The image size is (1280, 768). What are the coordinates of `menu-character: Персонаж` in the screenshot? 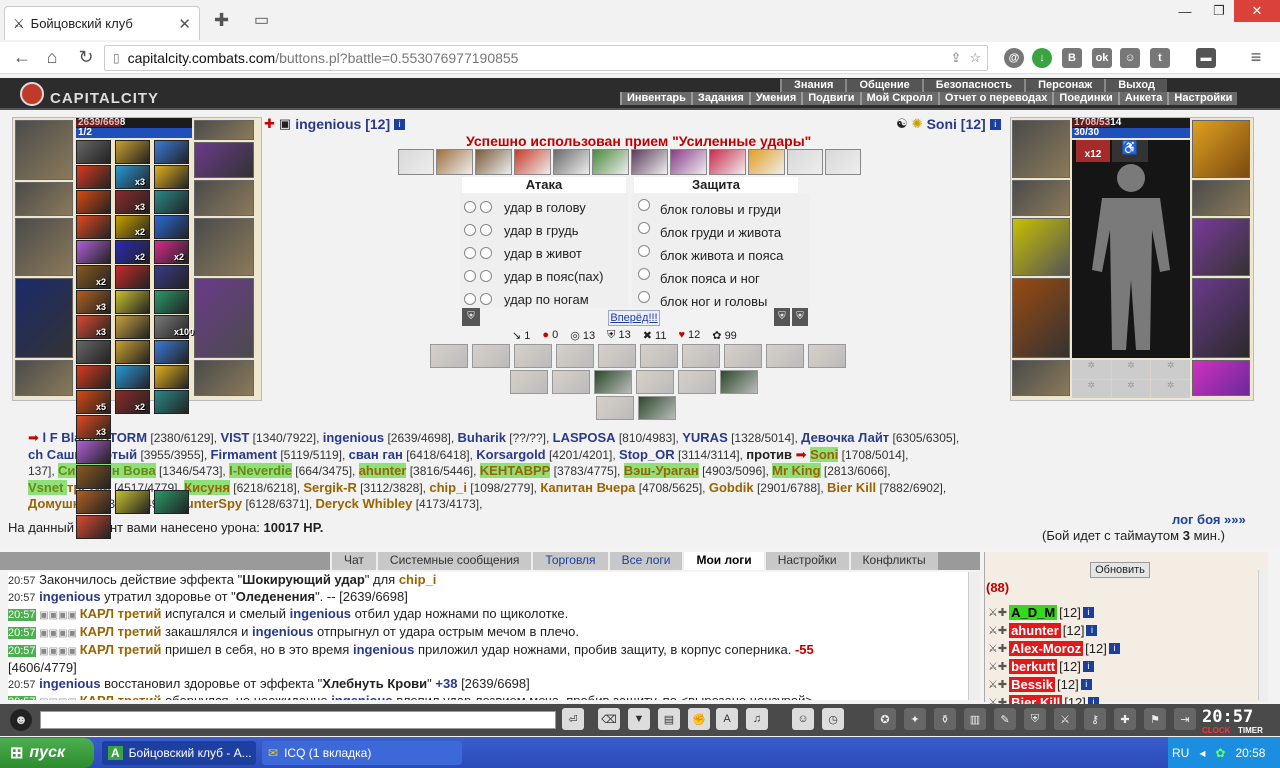 It's located at (1064, 85).